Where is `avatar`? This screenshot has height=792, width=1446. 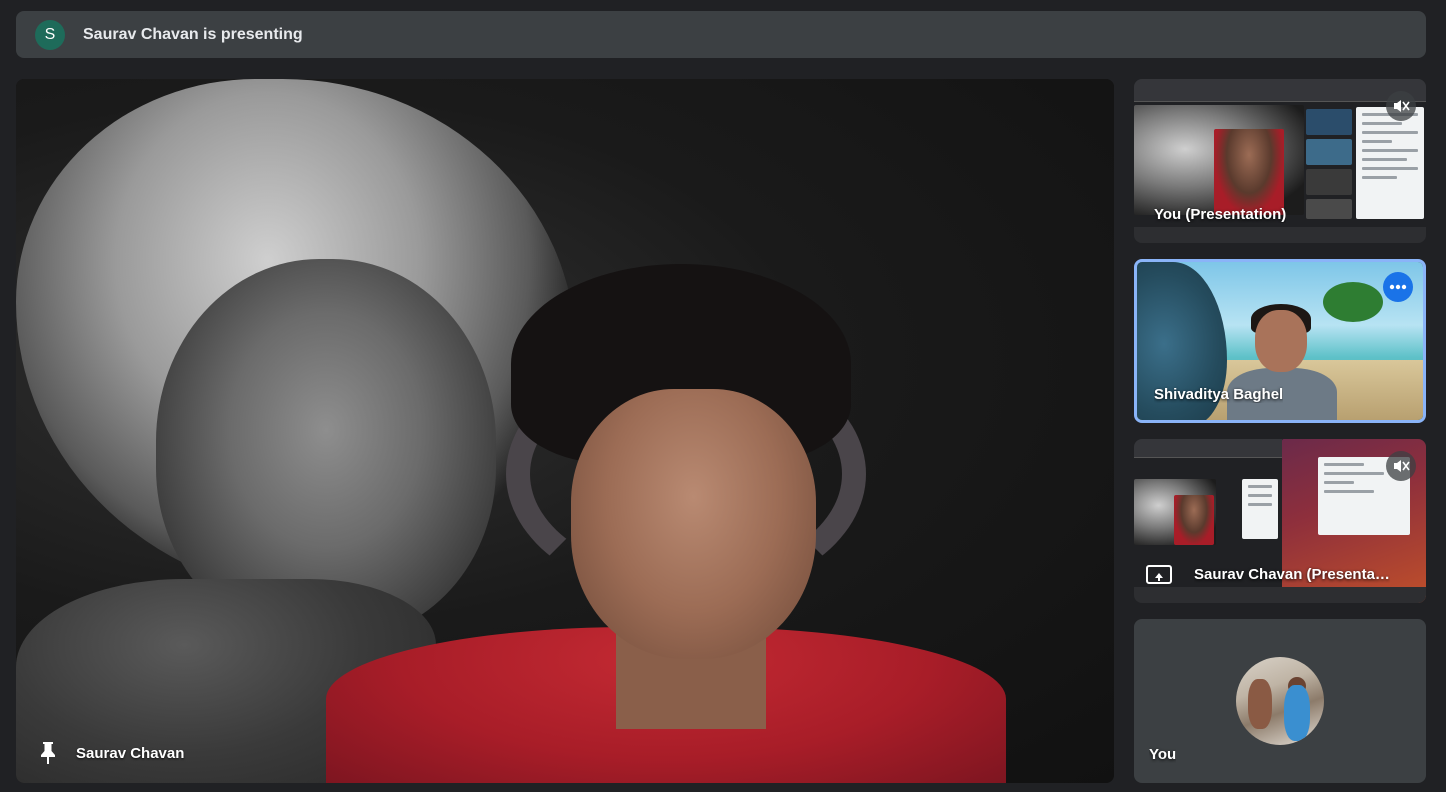
avatar is located at coordinates (1280, 701).